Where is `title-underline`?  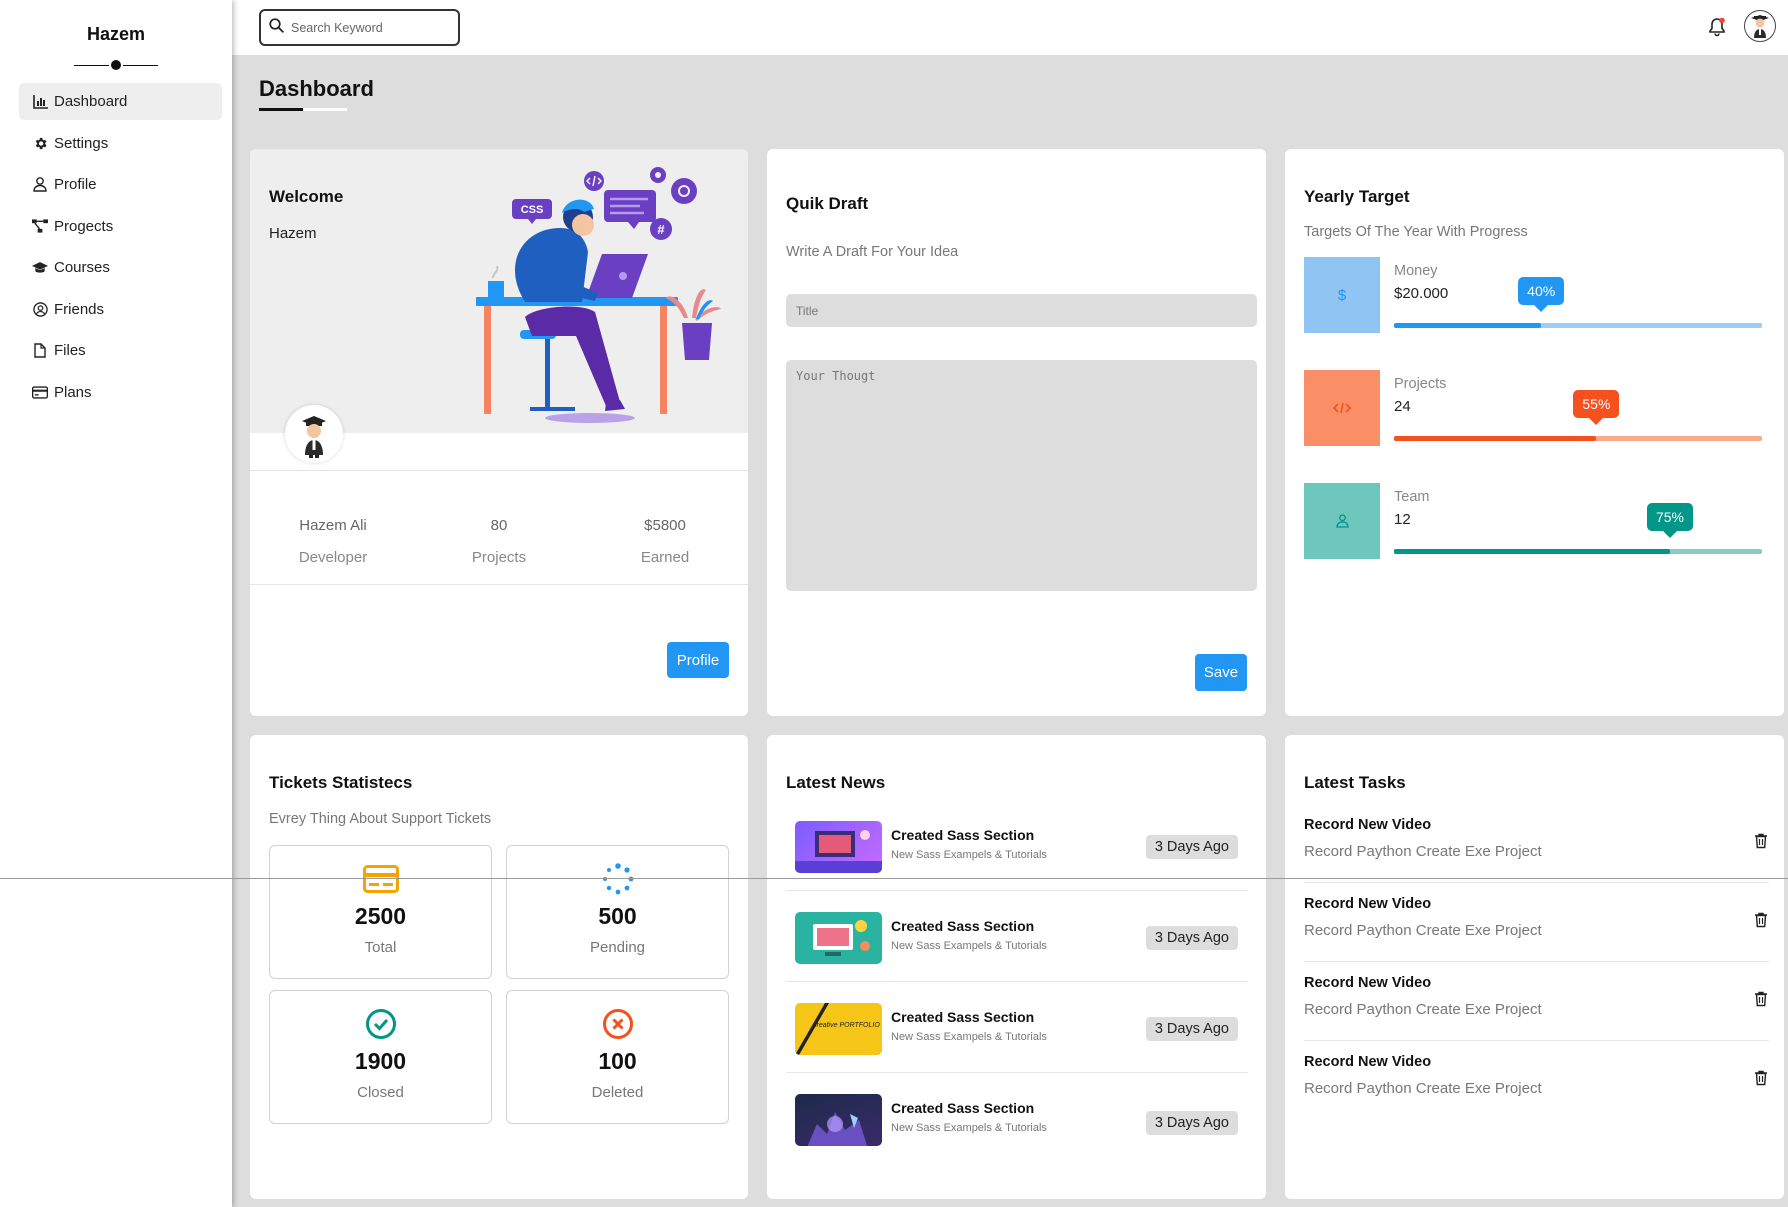
title-underline is located at coordinates (303, 109).